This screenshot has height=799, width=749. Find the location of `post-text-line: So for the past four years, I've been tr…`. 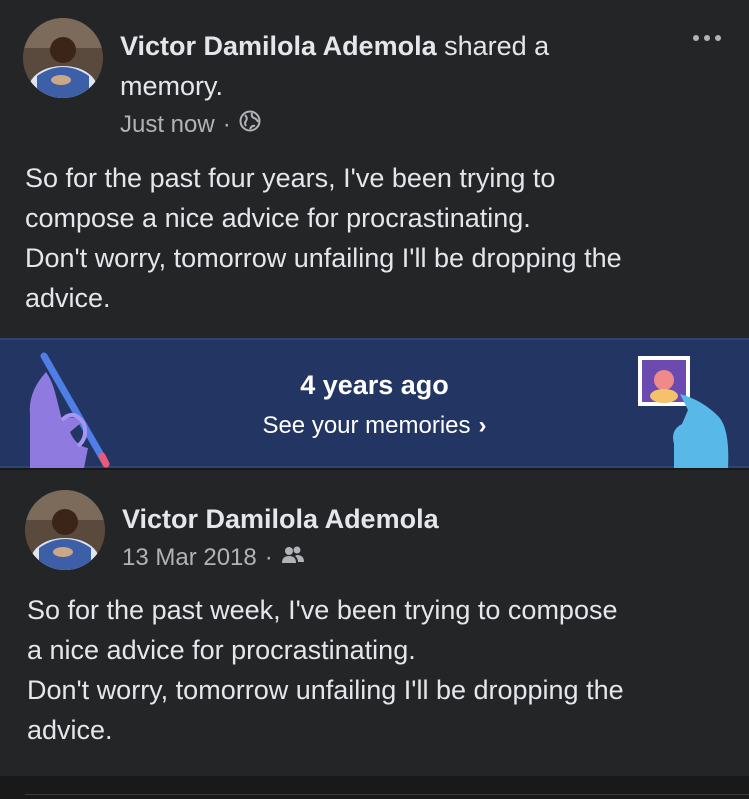

post-text-line: So for the past four years, I've been tr… is located at coordinates (290, 178).